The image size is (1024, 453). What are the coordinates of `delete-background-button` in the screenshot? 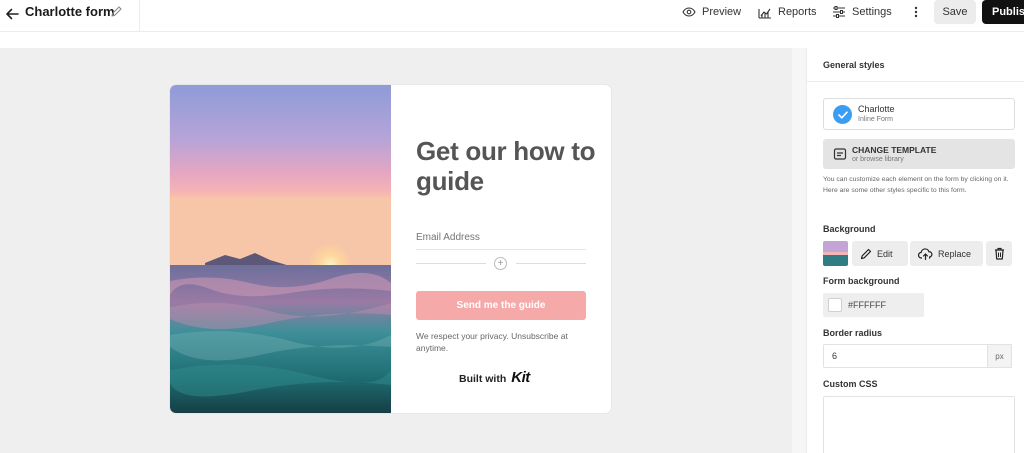 It's located at (999, 253).